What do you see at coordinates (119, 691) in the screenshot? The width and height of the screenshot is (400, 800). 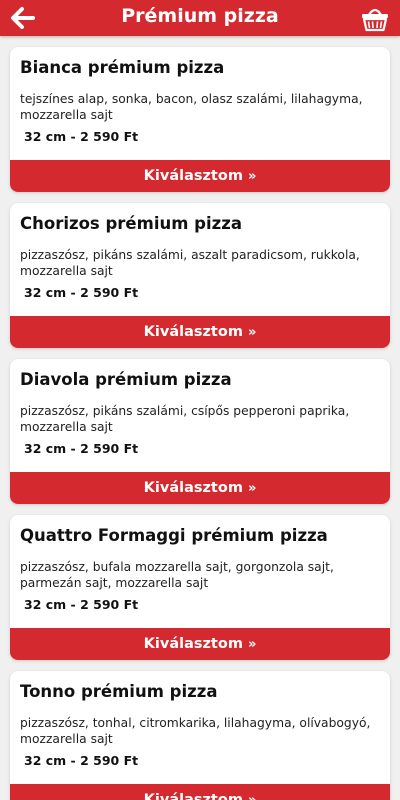 I see `product-name: Tonno prémium pizza` at bounding box center [119, 691].